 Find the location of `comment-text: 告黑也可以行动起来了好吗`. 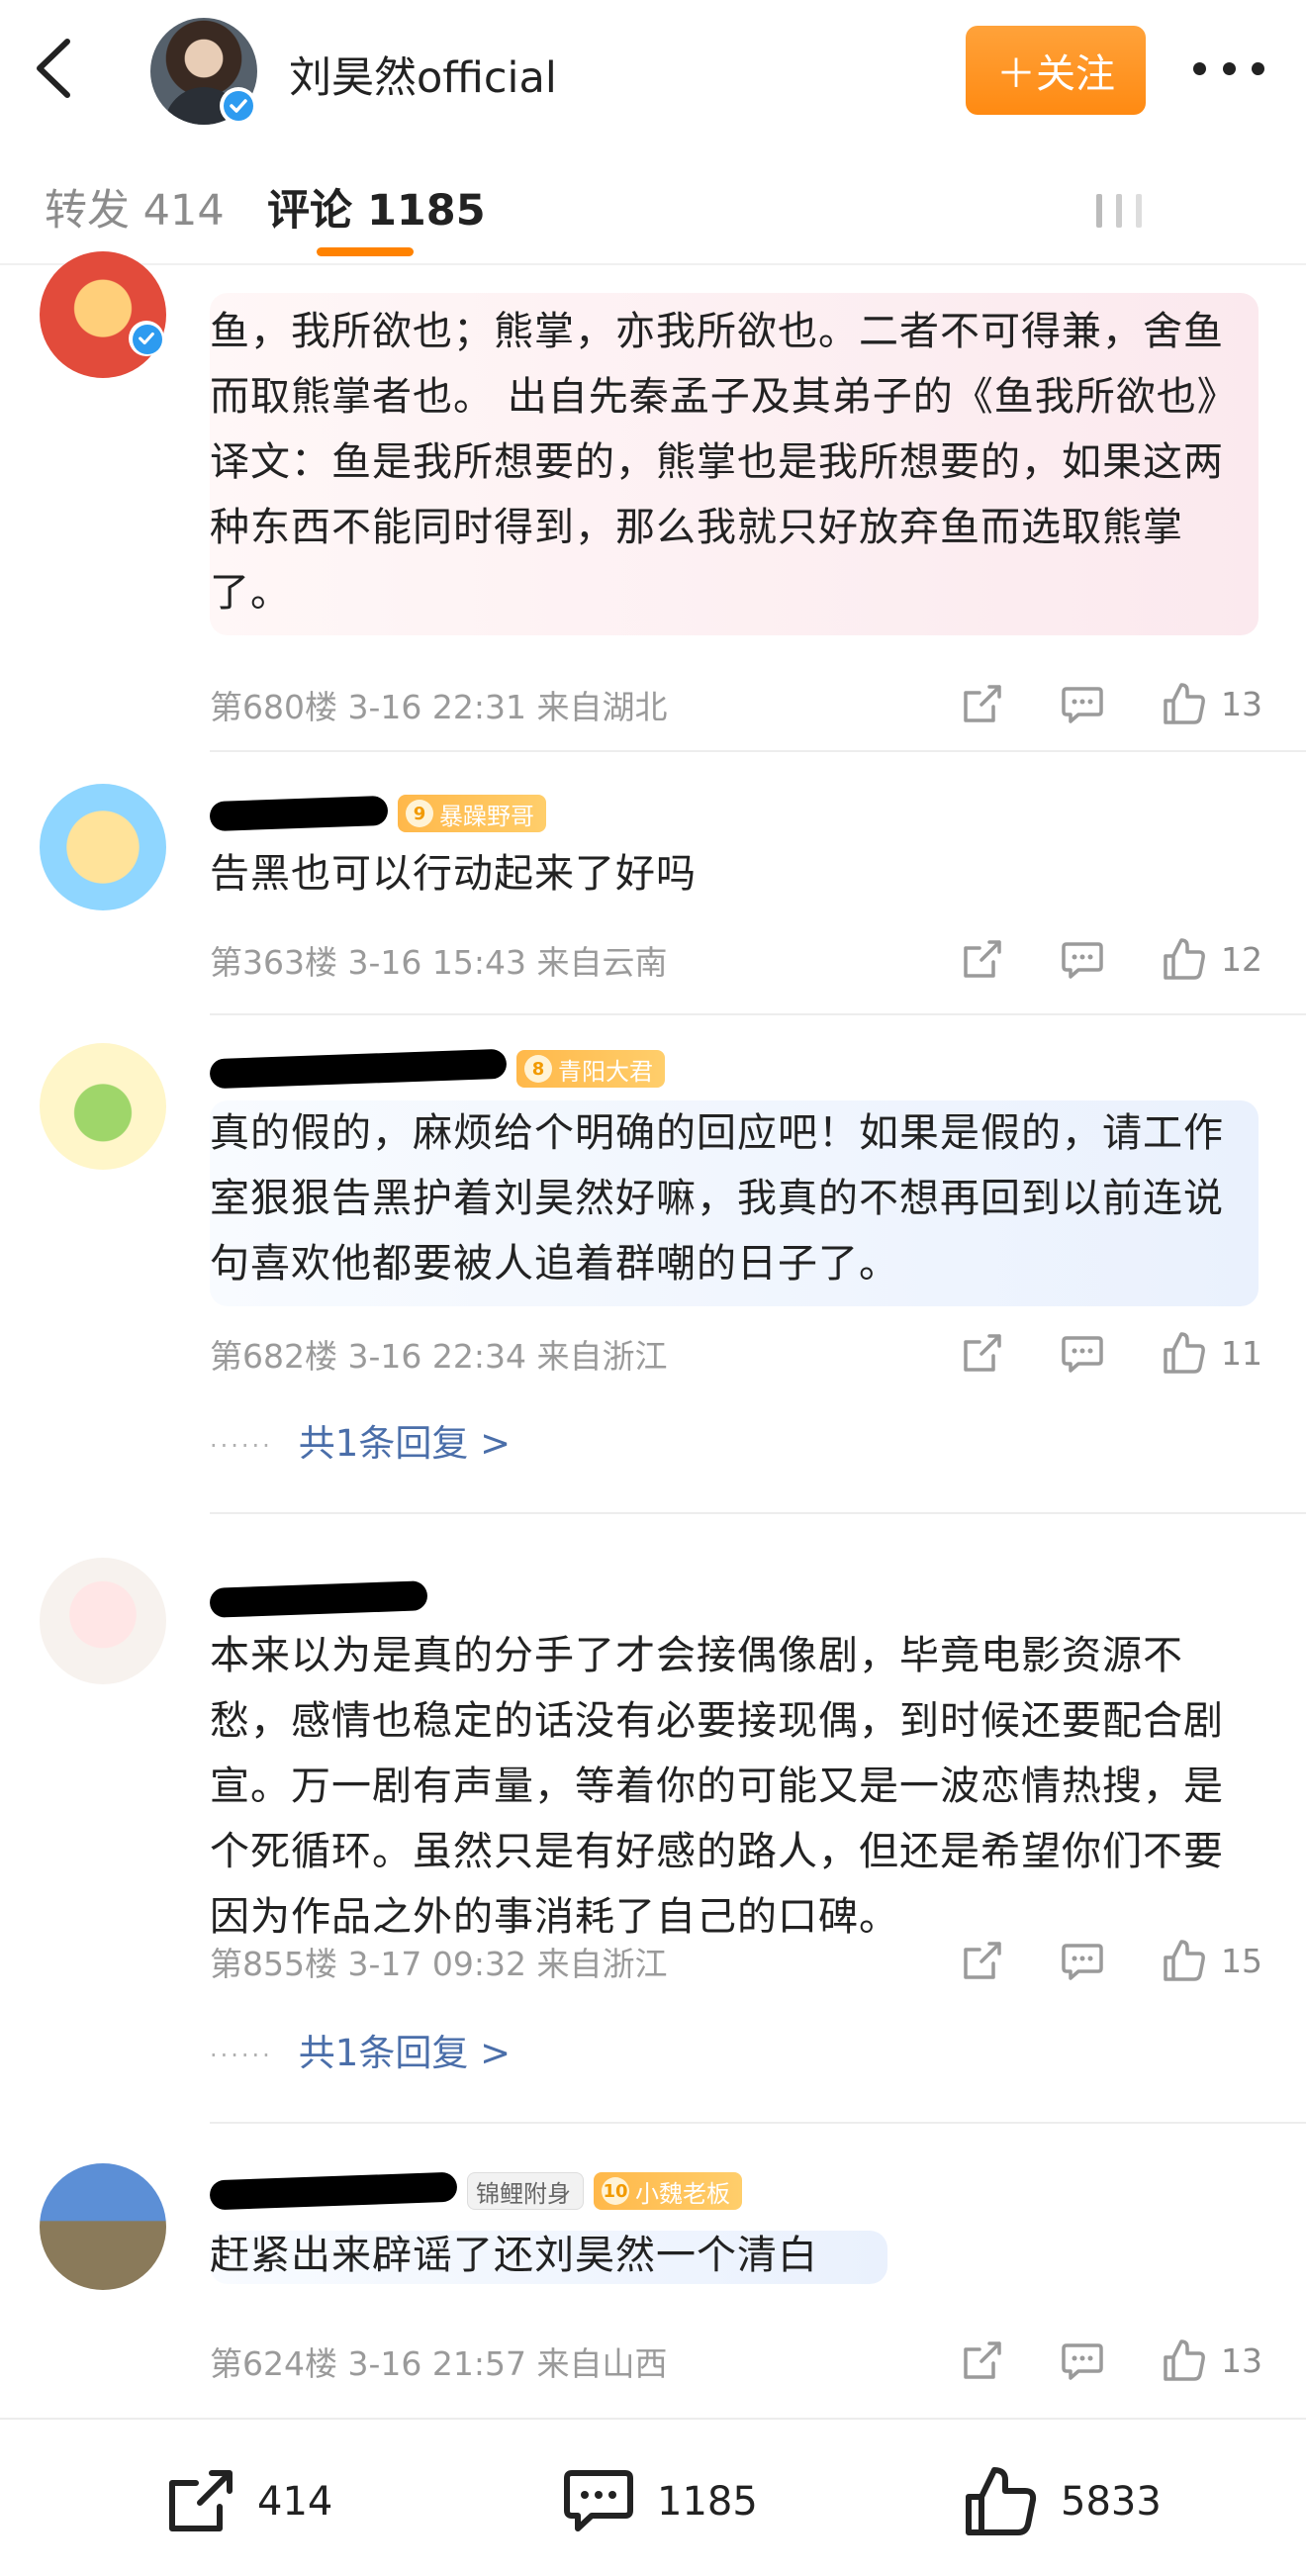

comment-text: 告黑也可以行动起来了好吗 is located at coordinates (453, 874).